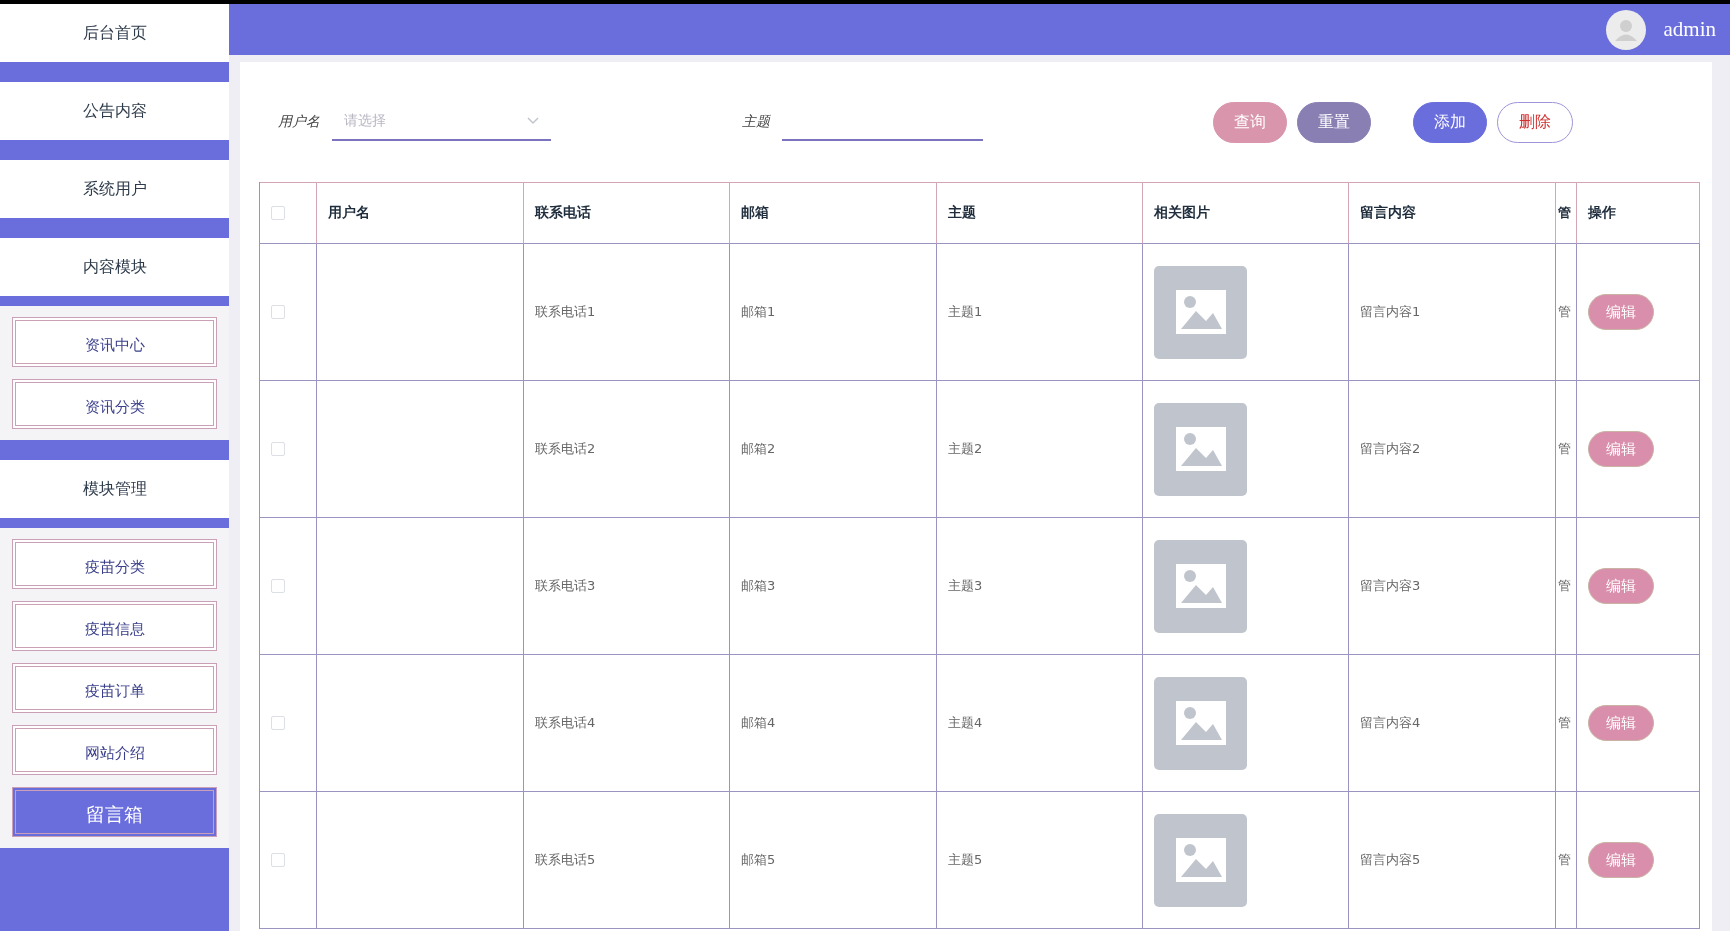  What do you see at coordinates (1390, 312) in the screenshot?
I see `table-cell: 留言内容1` at bounding box center [1390, 312].